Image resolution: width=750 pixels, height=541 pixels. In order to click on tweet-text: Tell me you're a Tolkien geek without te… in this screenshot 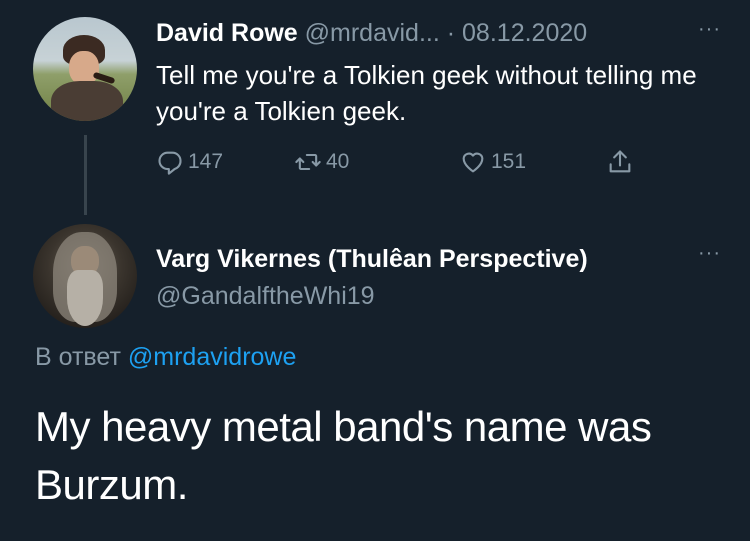, I will do `click(426, 93)`.